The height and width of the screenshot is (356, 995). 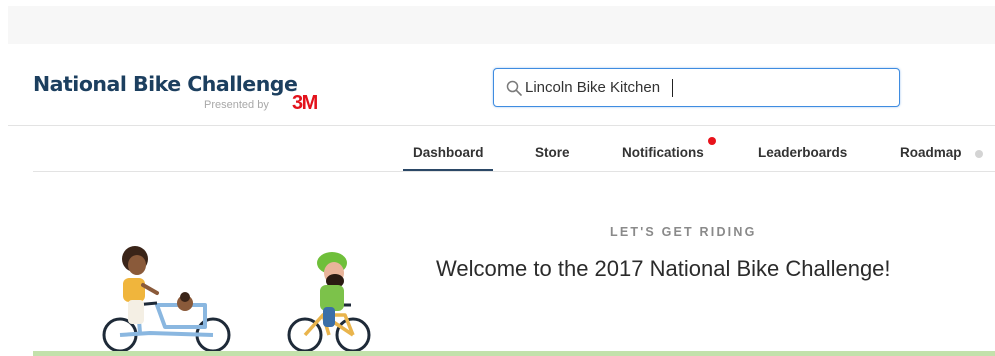 What do you see at coordinates (501, 25) in the screenshot?
I see `top-strip` at bounding box center [501, 25].